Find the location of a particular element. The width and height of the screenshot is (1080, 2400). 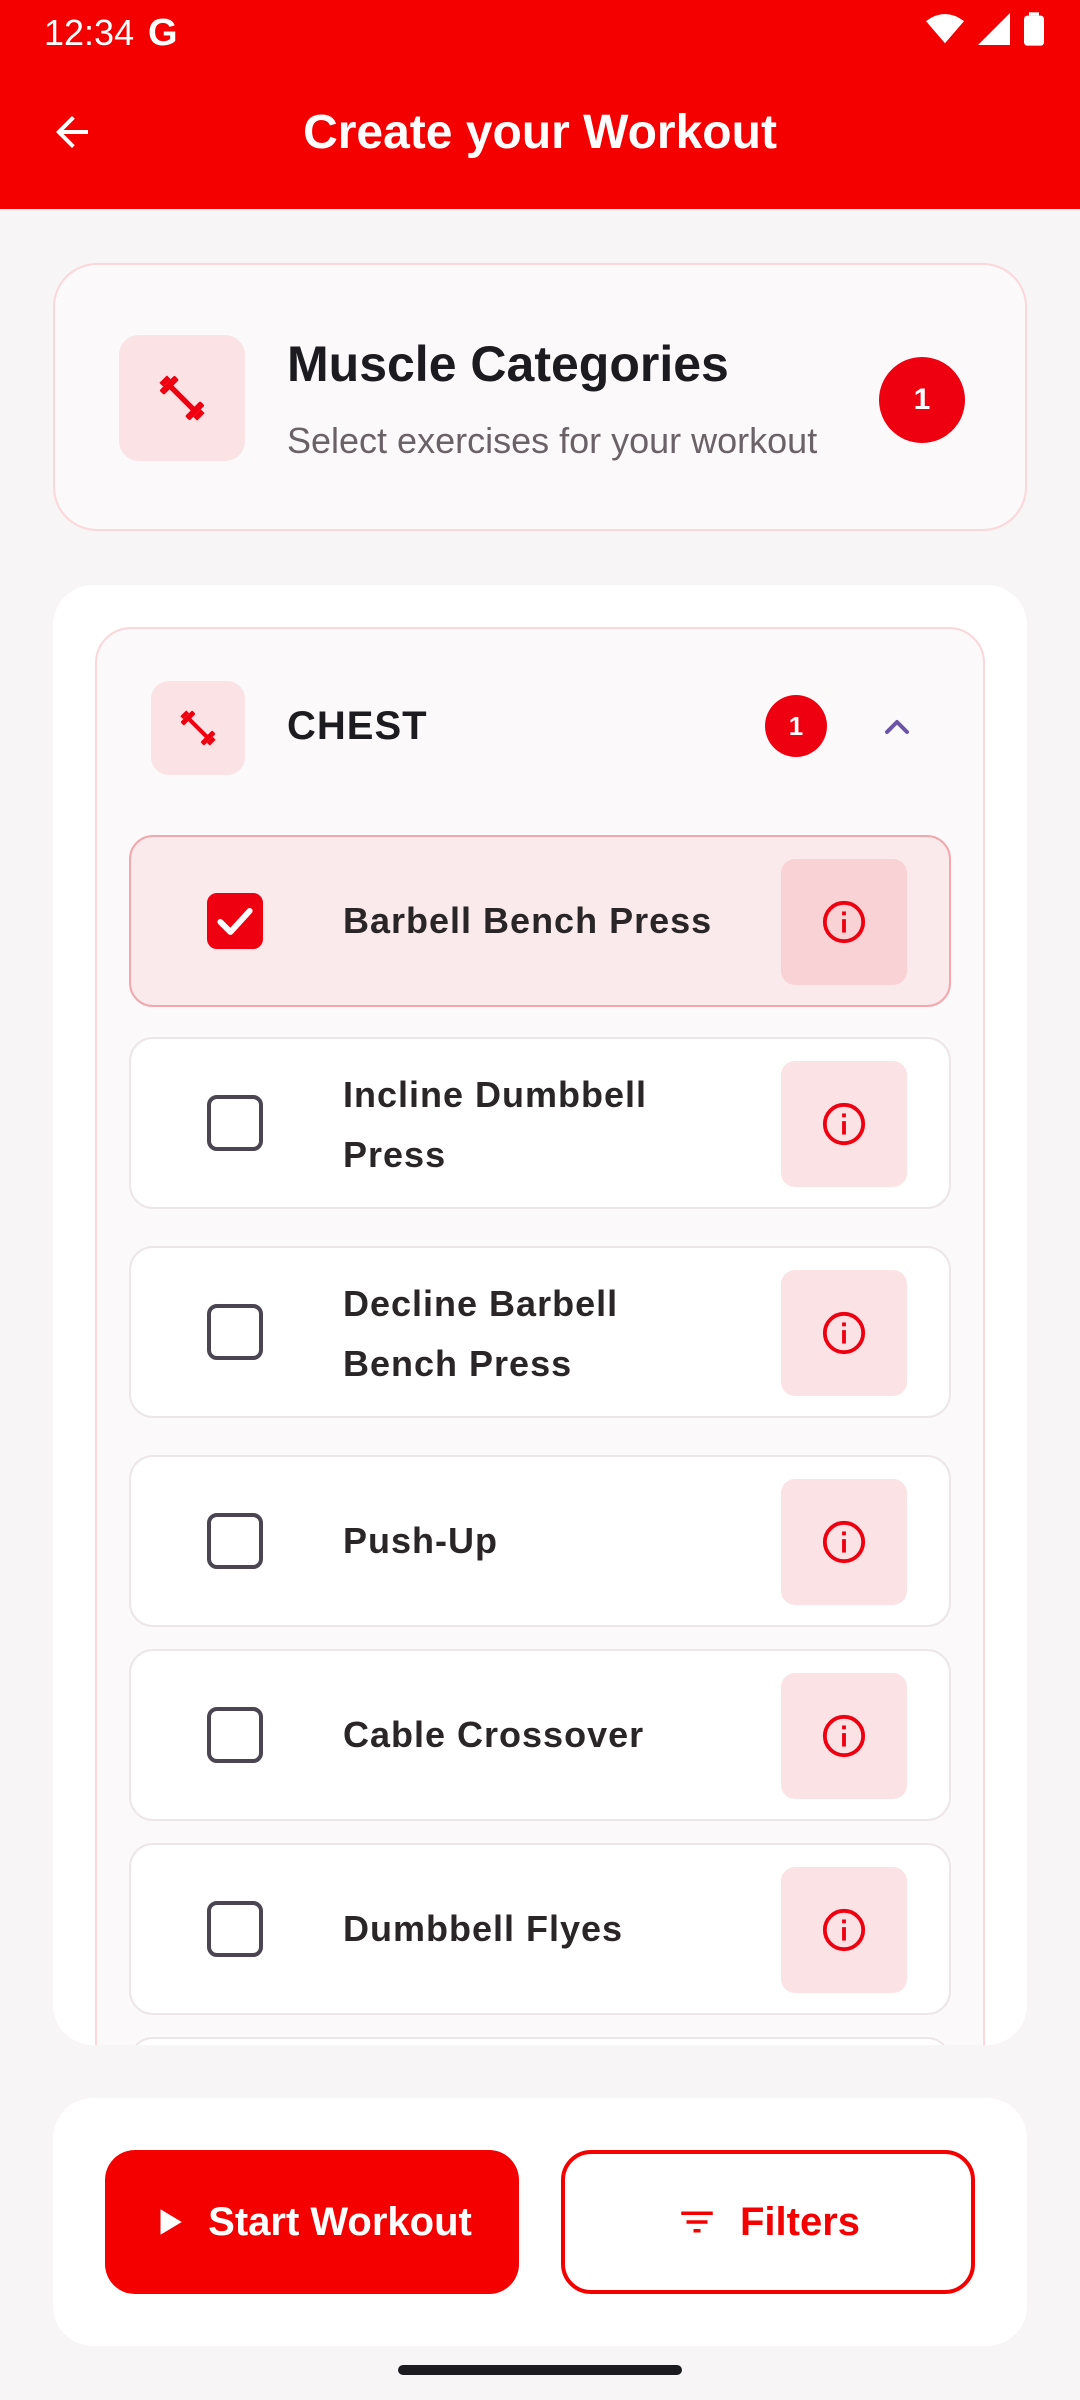

wifi-icon is located at coordinates (945, 28).